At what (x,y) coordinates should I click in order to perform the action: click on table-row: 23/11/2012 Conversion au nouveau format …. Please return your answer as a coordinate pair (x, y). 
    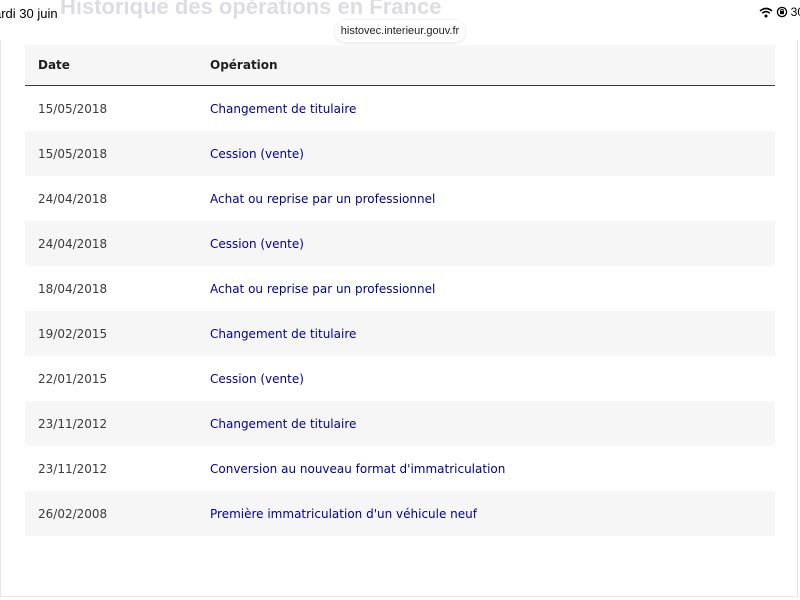
    Looking at the image, I should click on (400, 468).